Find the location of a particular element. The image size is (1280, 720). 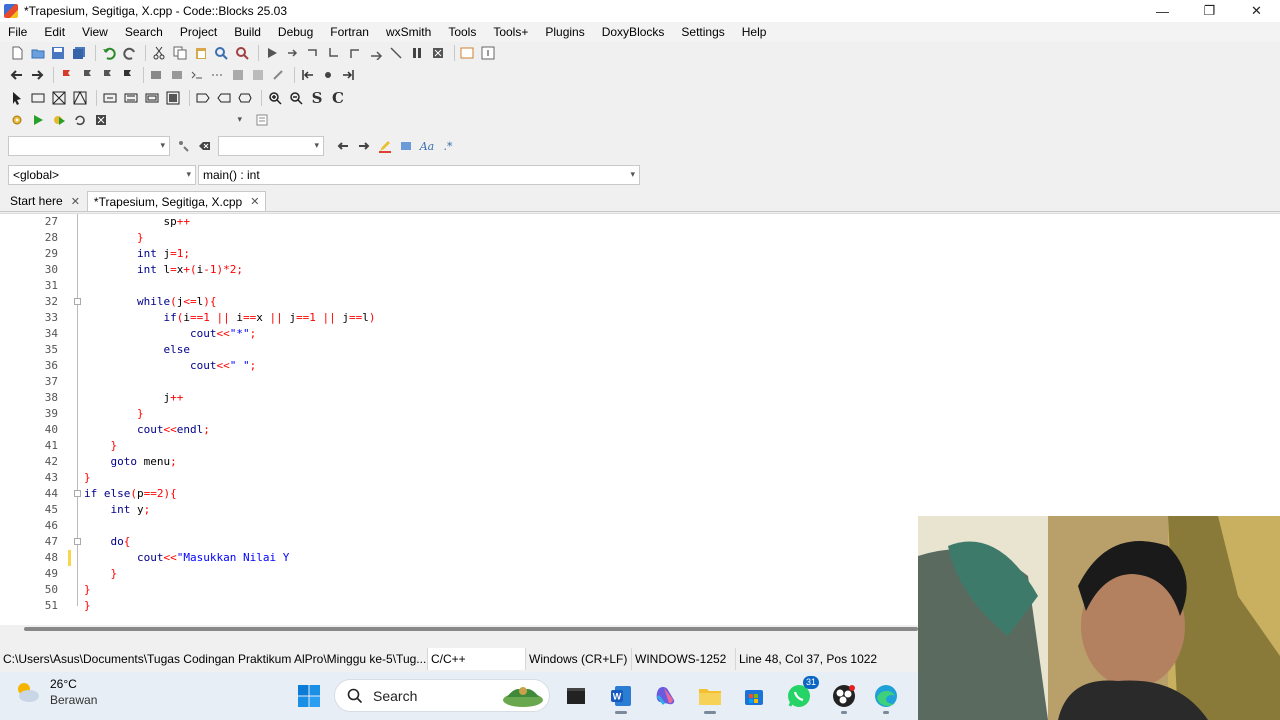

doxy-comment-icon is located at coordinates (217, 75).